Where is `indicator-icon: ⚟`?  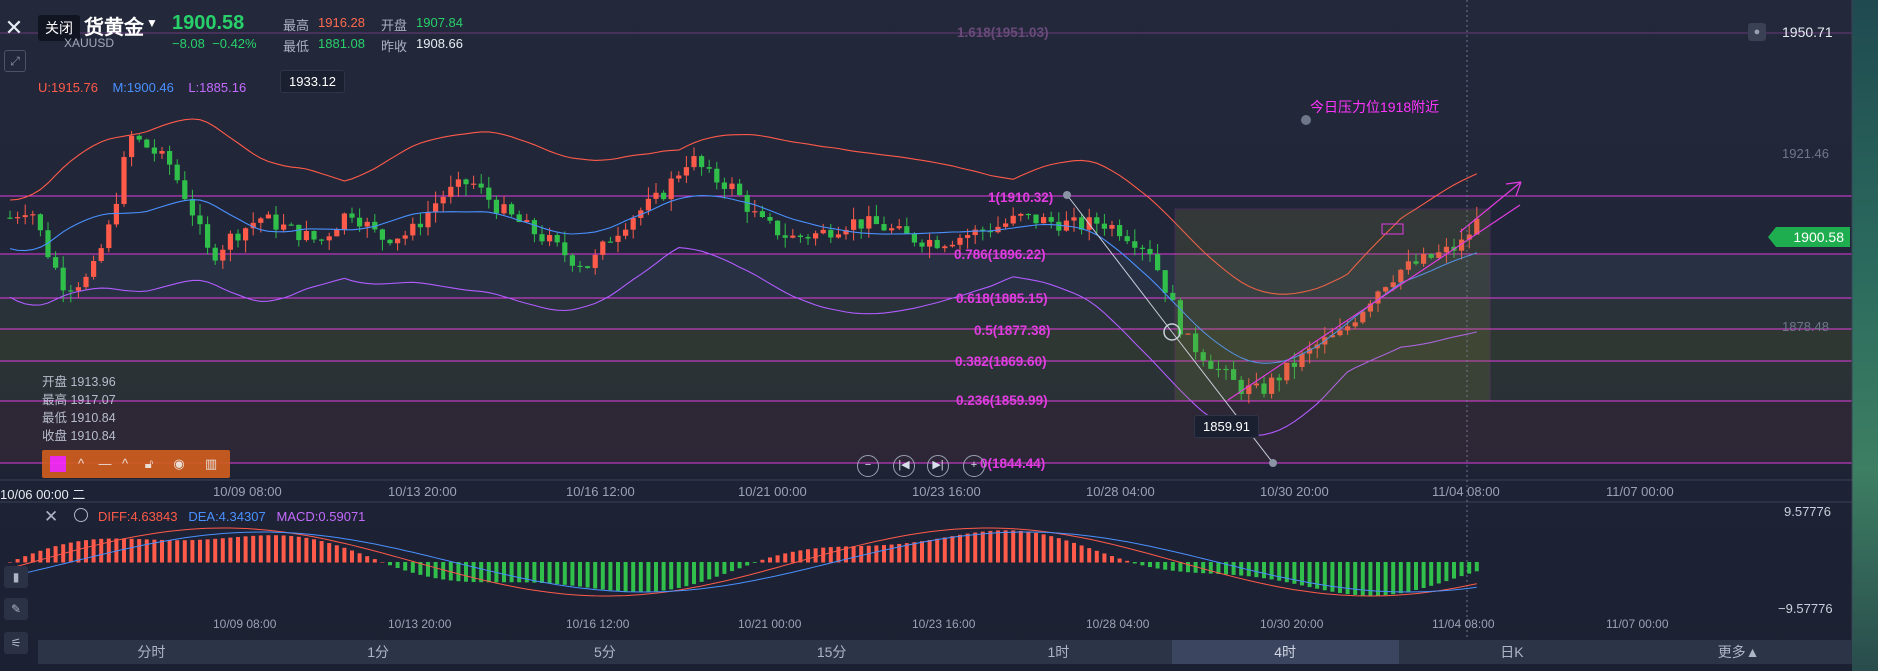 indicator-icon: ⚟ is located at coordinates (16, 643).